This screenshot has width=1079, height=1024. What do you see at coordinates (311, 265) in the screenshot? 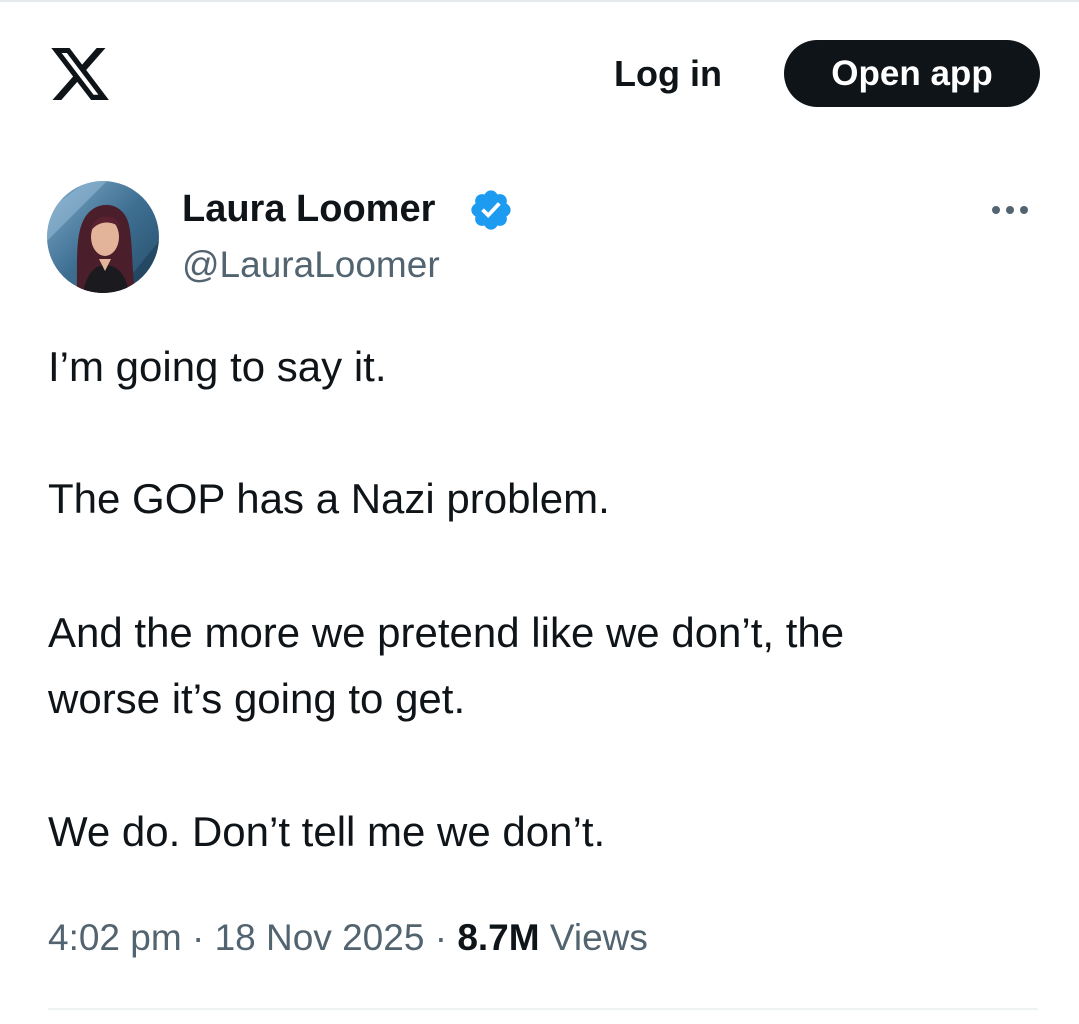
I see `author-handle: @LauraLoomer` at bounding box center [311, 265].